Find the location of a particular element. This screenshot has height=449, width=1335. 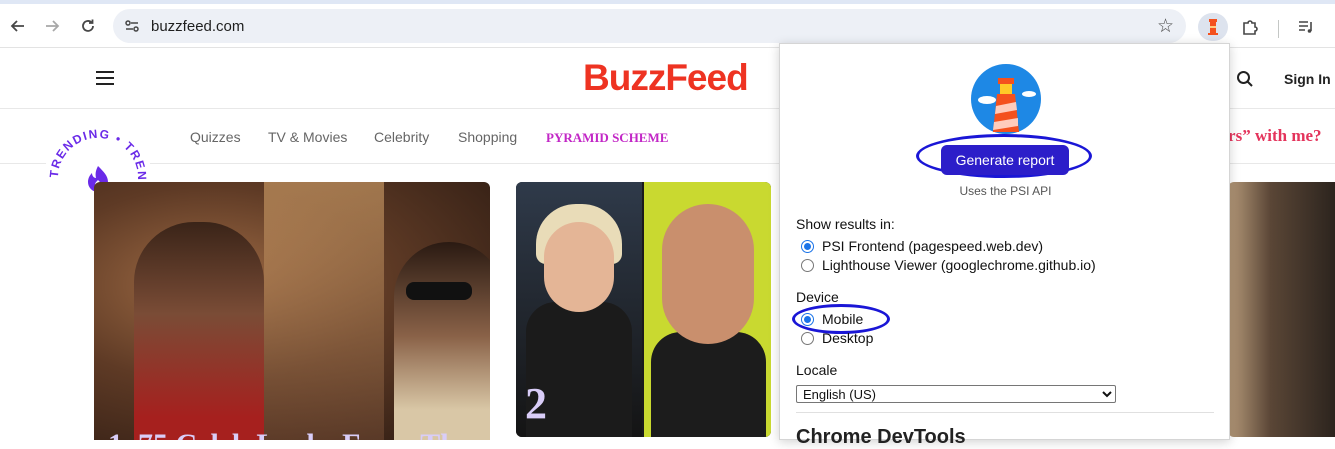

bookmark-star-icon: ☆ is located at coordinates (1165, 26).